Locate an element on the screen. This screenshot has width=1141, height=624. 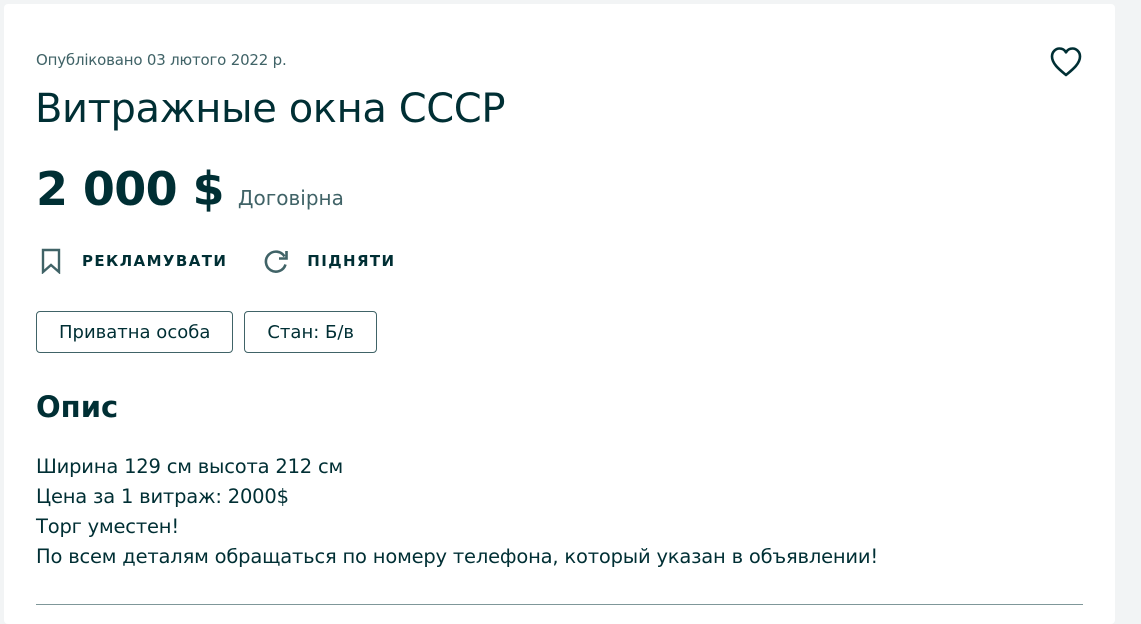
raise-button: ПІДНЯТИ is located at coordinates (329, 261).